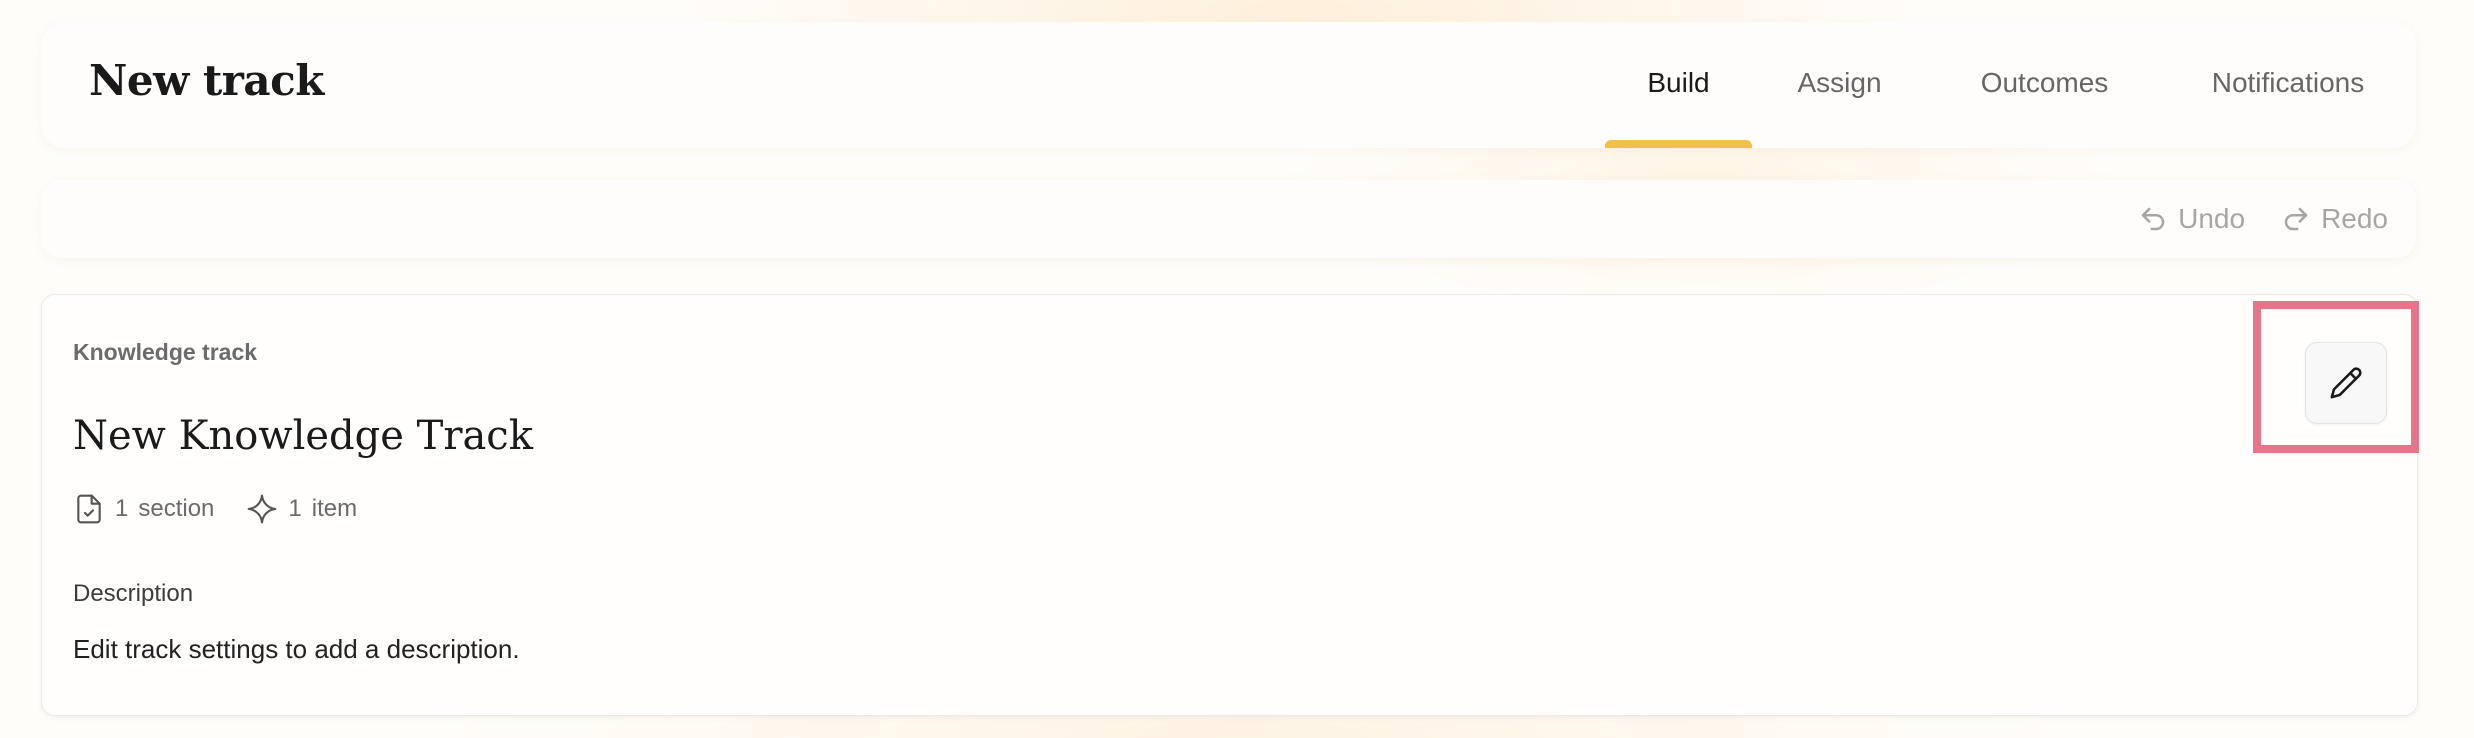 The width and height of the screenshot is (2474, 738). What do you see at coordinates (2212, 218) in the screenshot?
I see `undo-label: Undo` at bounding box center [2212, 218].